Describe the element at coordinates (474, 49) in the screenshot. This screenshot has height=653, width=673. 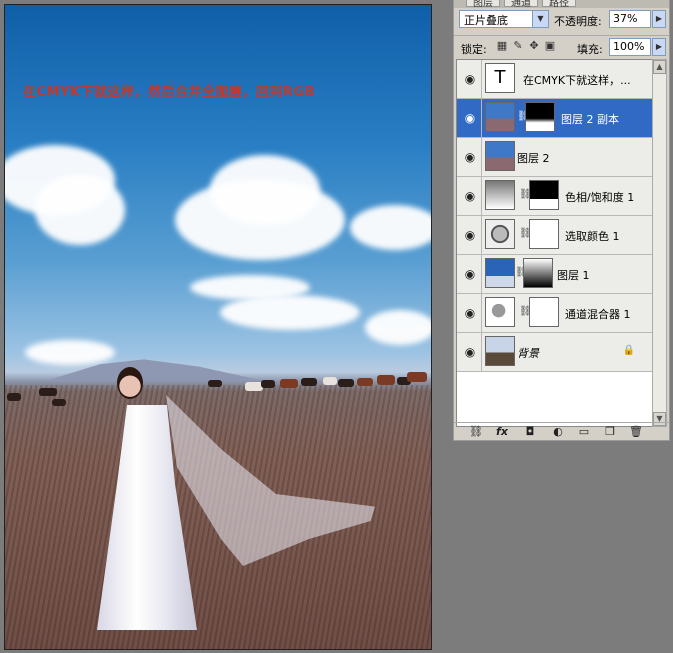
I see `lock-label: 锁定:` at that location.